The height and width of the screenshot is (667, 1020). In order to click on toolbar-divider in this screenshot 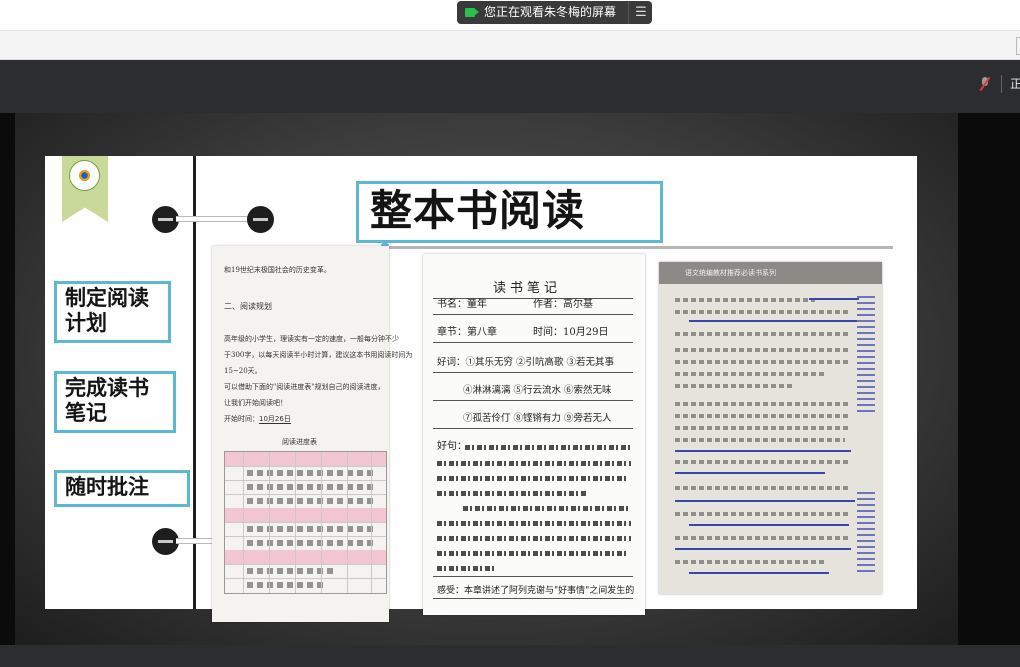, I will do `click(1001, 84)`.